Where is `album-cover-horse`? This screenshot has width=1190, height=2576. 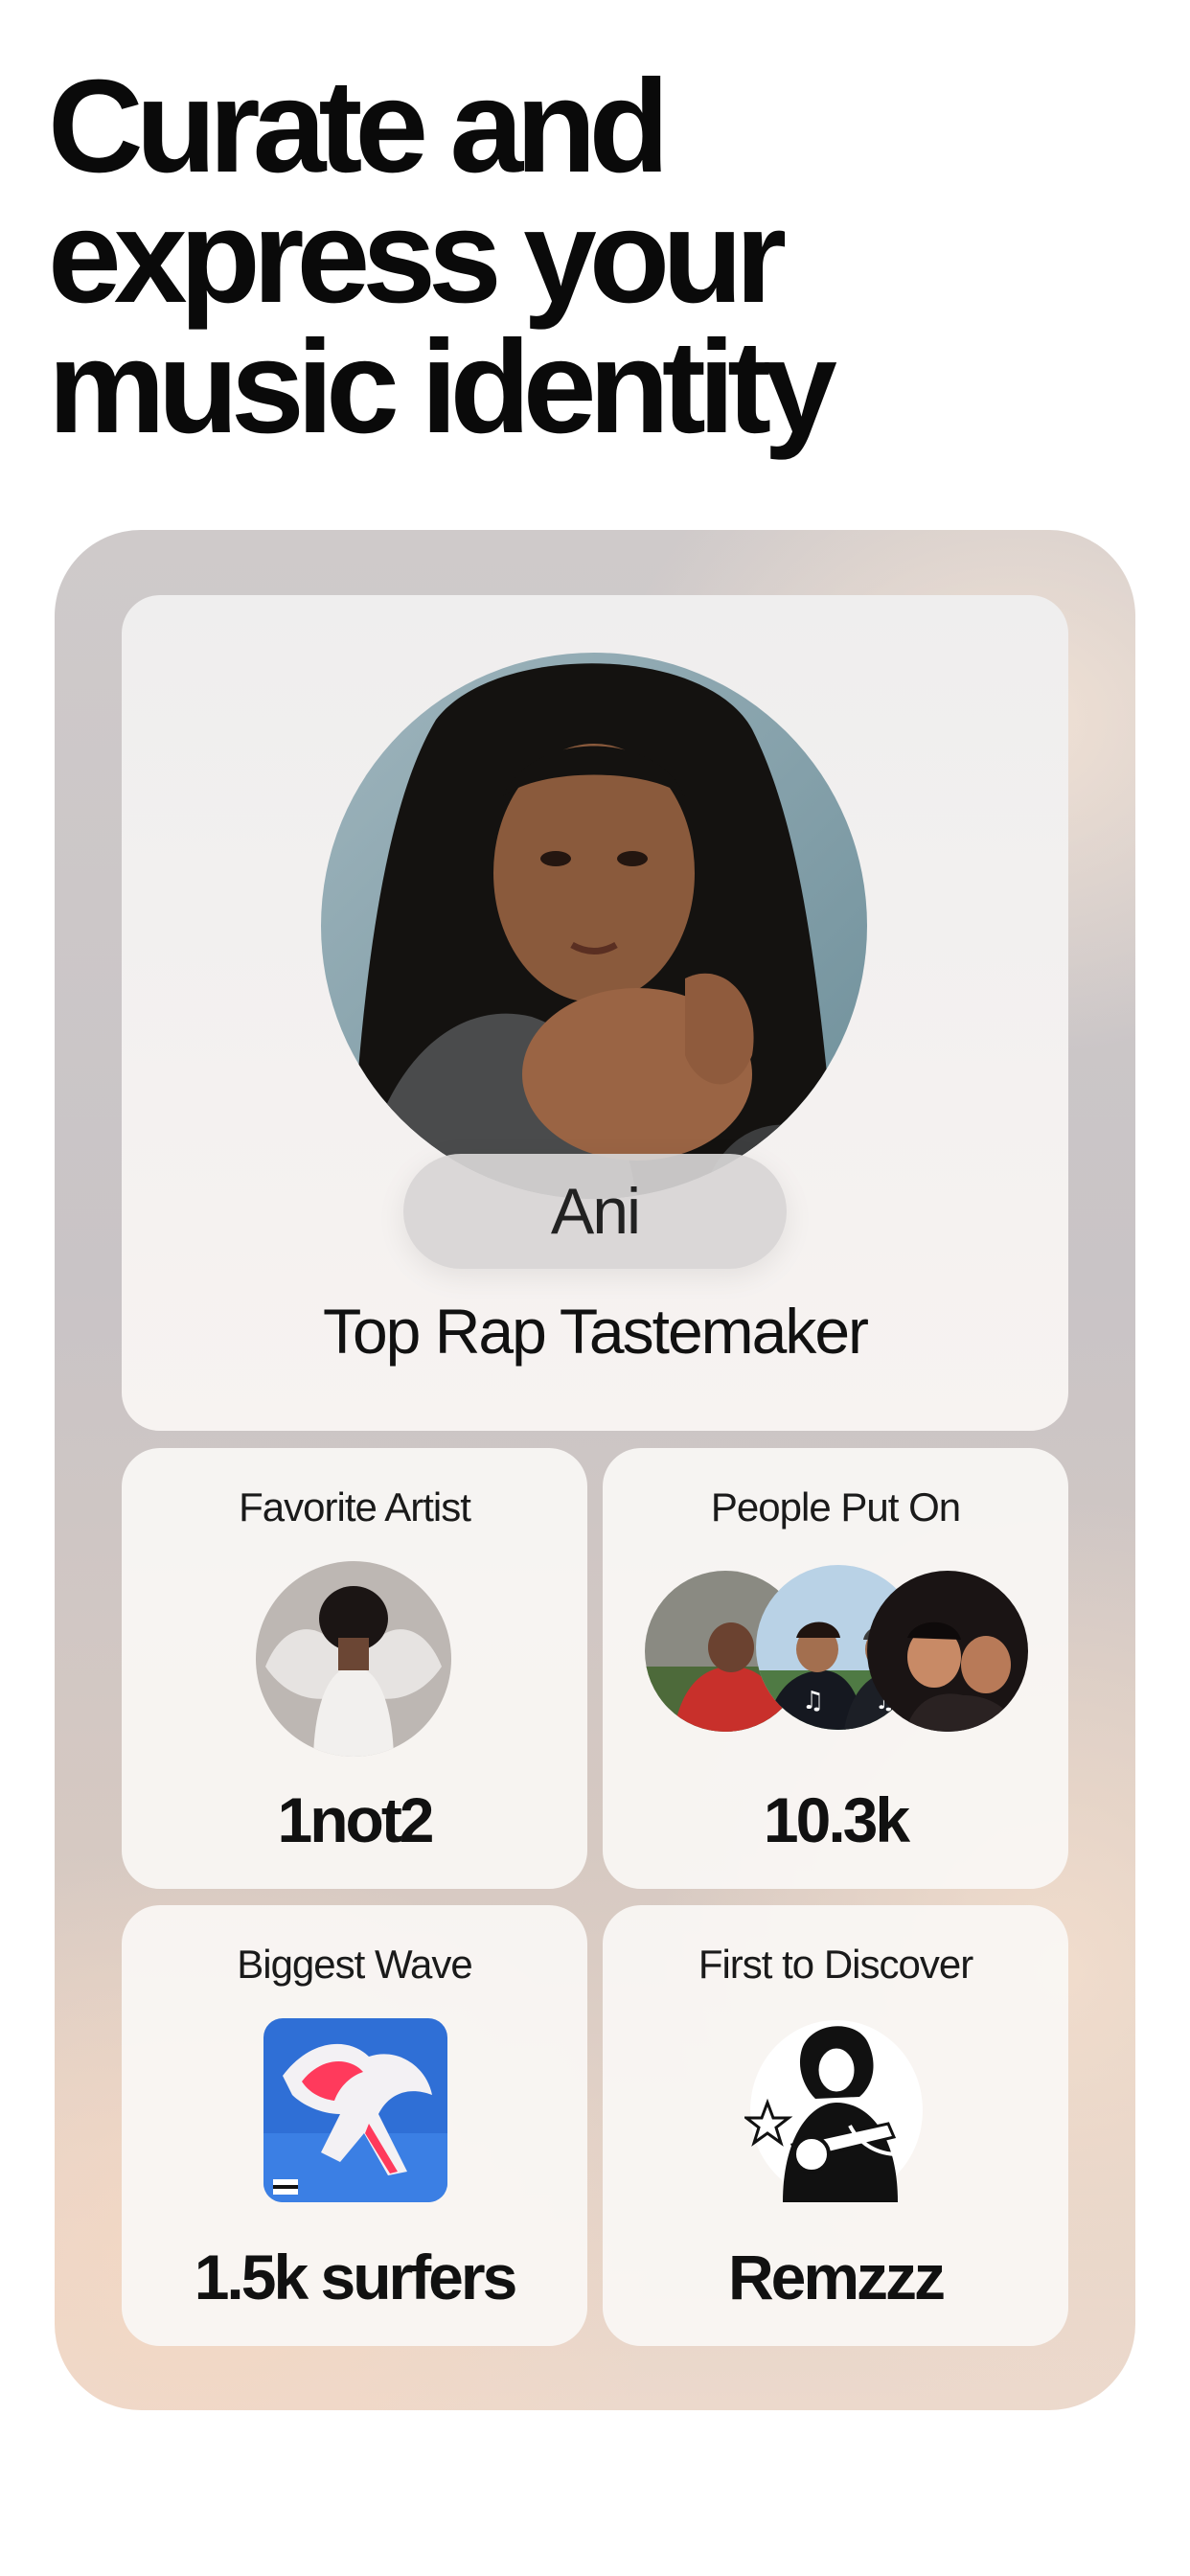 album-cover-horse is located at coordinates (355, 2110).